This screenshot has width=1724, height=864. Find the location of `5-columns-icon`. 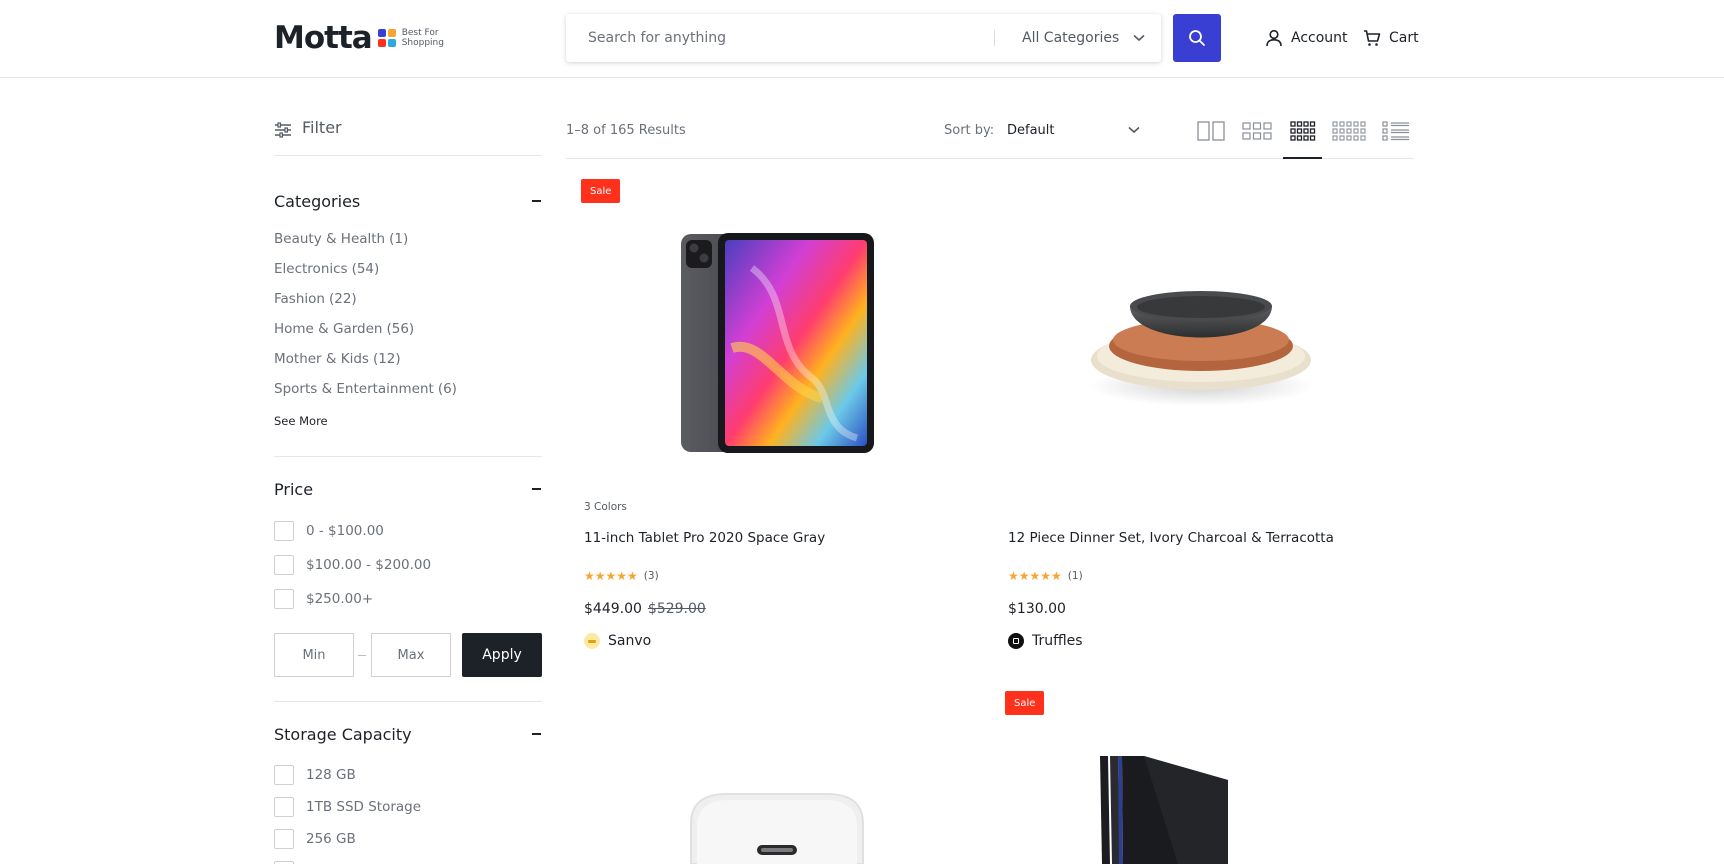

5-columns-icon is located at coordinates (1349, 131).